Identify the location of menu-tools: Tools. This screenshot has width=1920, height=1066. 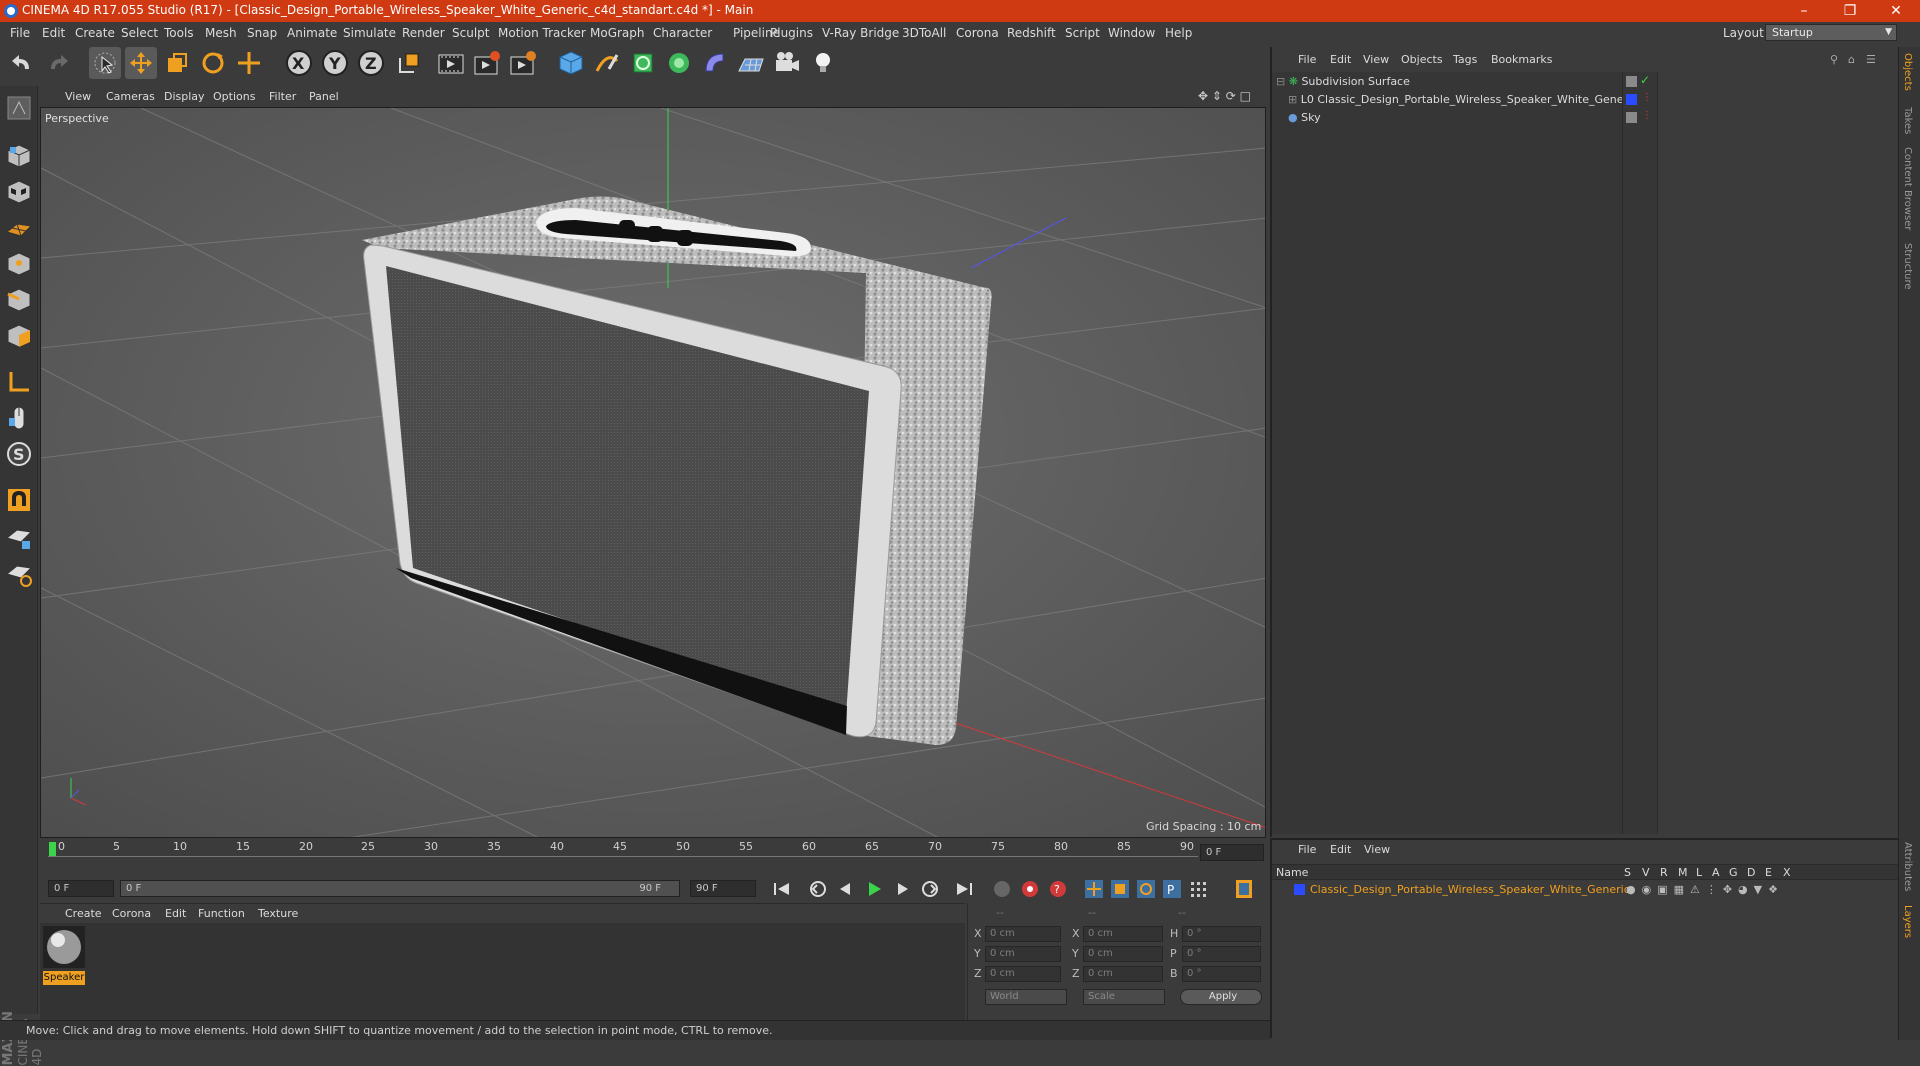
(179, 33).